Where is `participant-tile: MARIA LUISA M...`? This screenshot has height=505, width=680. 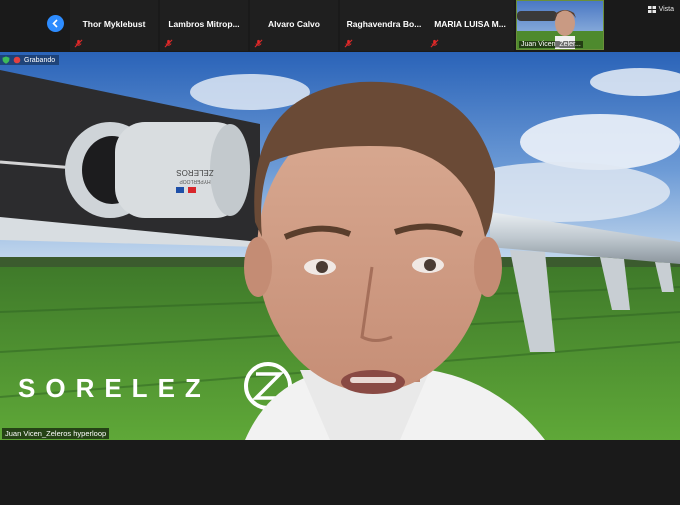 participant-tile: MARIA LUISA M... is located at coordinates (470, 25).